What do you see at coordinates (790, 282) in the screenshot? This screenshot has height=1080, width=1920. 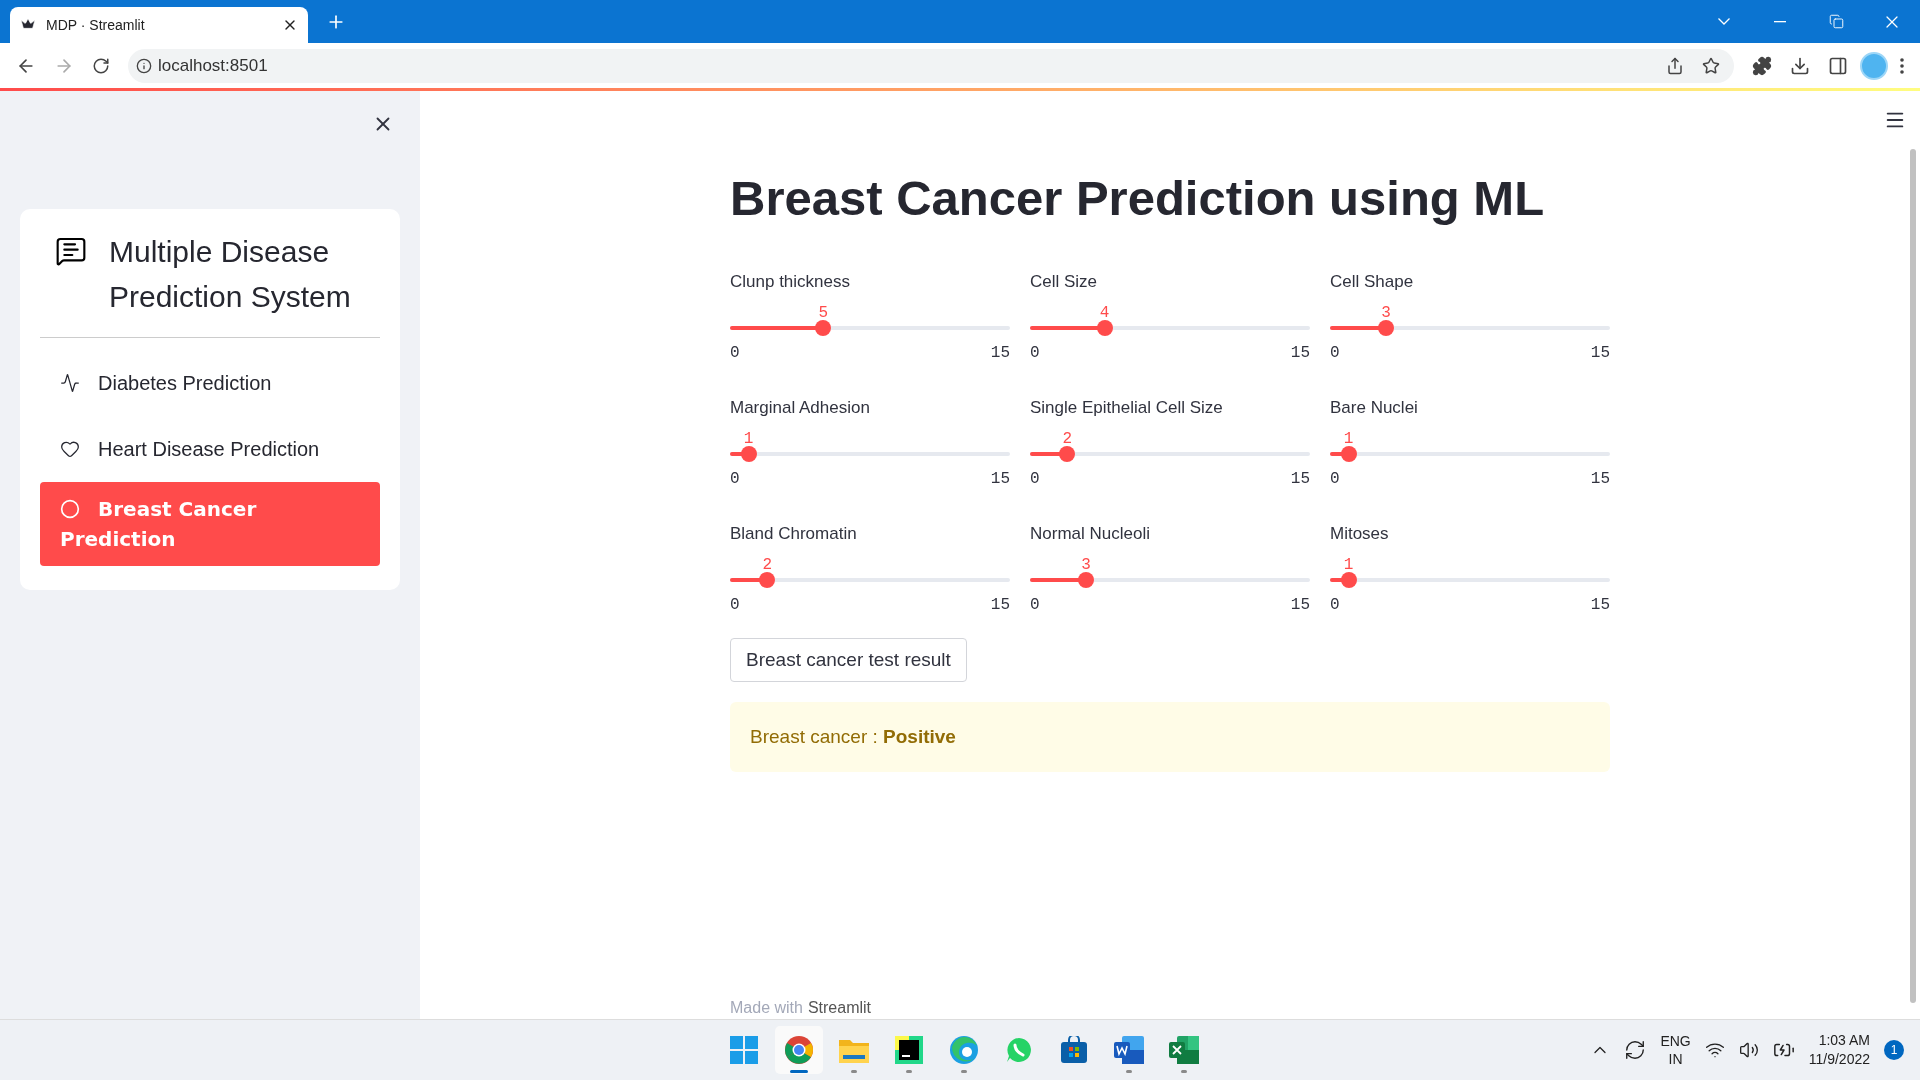 I see `slider-label: Clunp thickness` at bounding box center [790, 282].